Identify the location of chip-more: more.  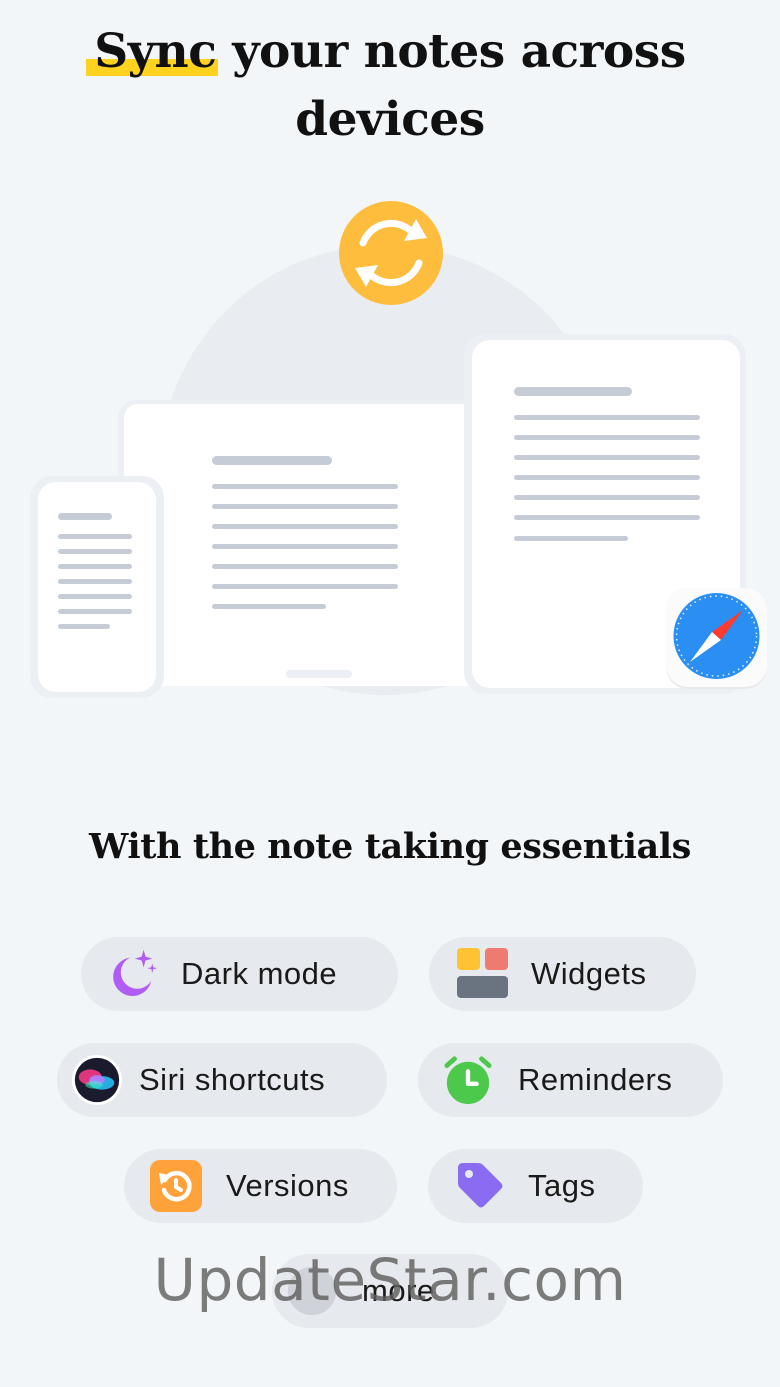
(390, 1291).